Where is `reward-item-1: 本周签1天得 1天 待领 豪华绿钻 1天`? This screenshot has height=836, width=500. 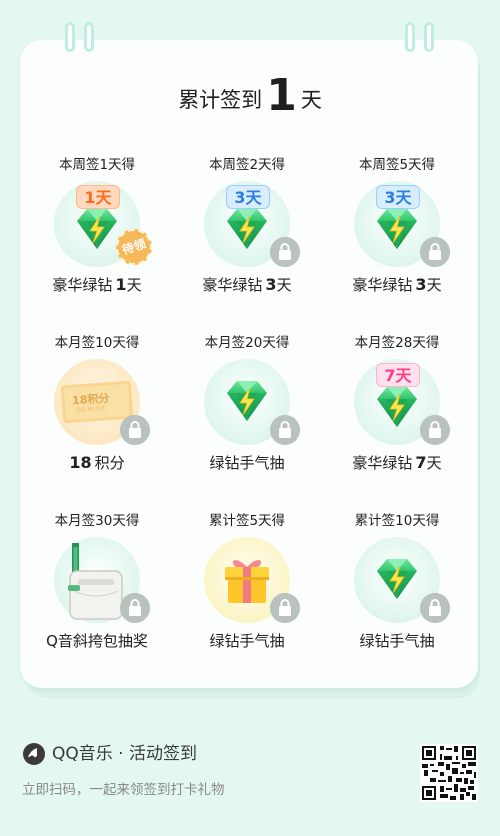 reward-item-1: 本周签1天得 1天 待领 豪华绿钻 1天 is located at coordinates (97, 225).